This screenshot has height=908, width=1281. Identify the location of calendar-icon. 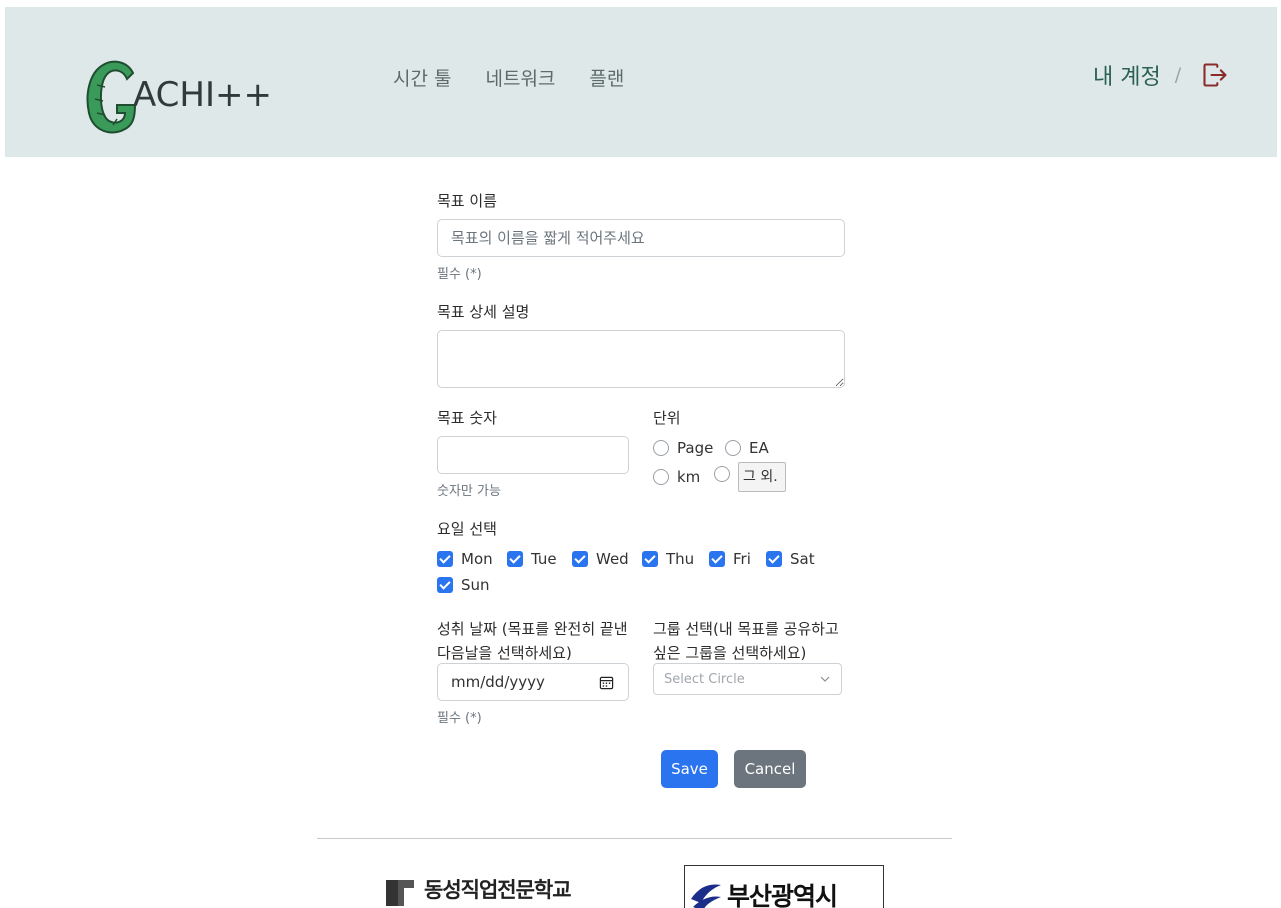
(606, 682).